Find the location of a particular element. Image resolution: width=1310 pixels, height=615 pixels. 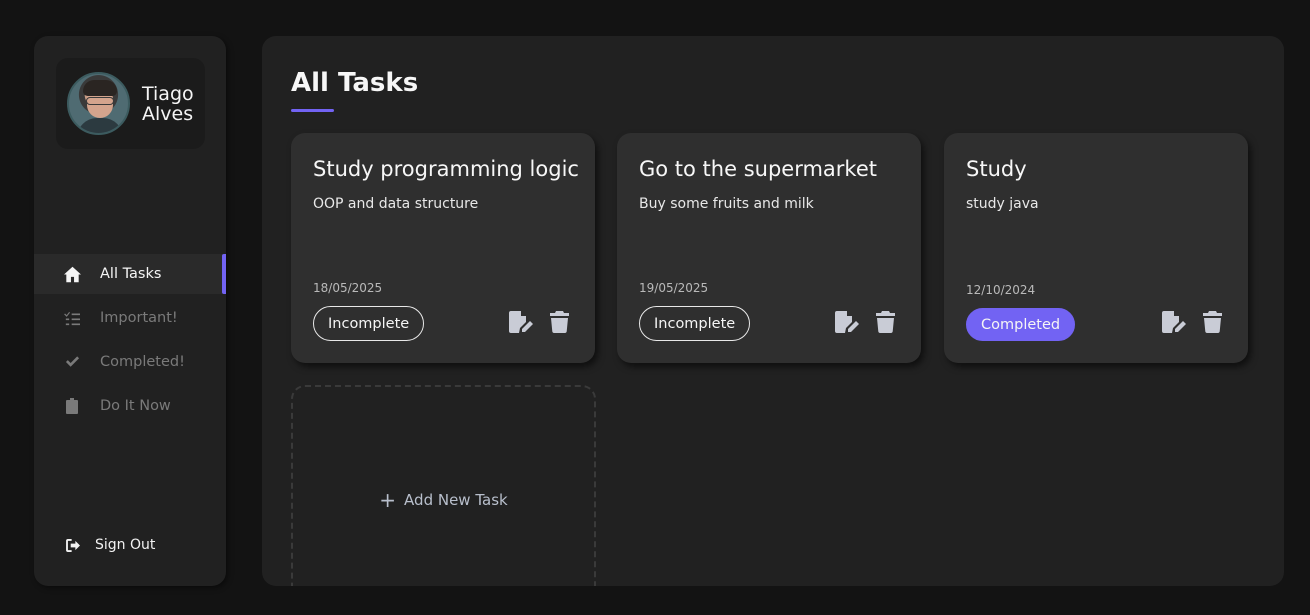

task-description: Buy some fruits and milk is located at coordinates (726, 204).